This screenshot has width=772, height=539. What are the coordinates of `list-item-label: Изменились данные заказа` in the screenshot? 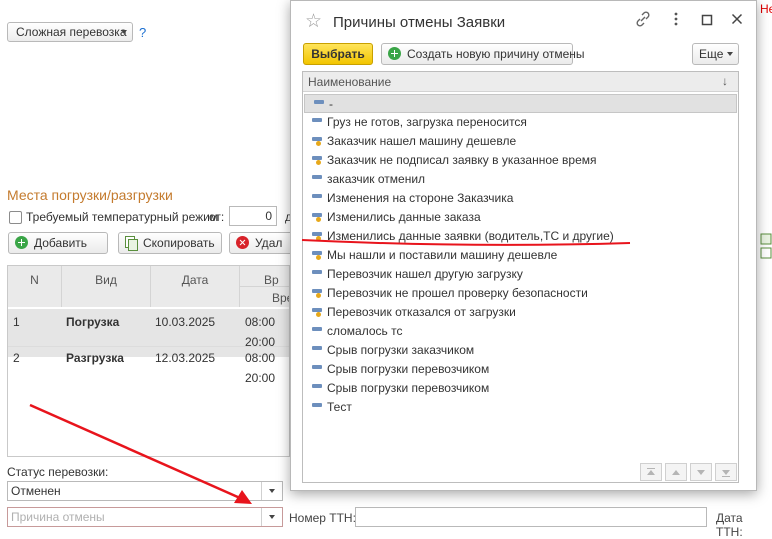 It's located at (404, 217).